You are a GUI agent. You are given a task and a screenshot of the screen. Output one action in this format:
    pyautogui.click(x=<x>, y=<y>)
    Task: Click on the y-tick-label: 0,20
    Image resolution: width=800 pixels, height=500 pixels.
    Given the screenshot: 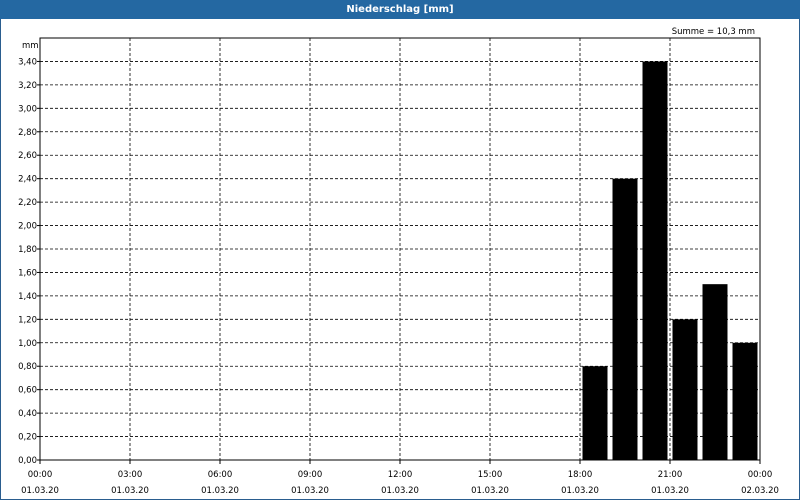 What is the action you would take?
    pyautogui.click(x=27, y=438)
    